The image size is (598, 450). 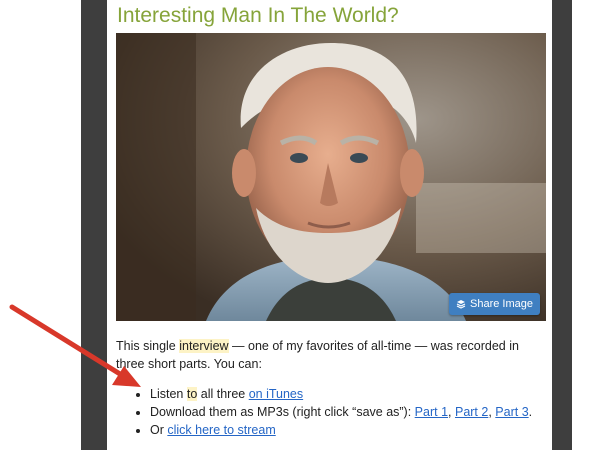 What do you see at coordinates (355, 394) in the screenshot?
I see `list-item-itunes: Listen to all three on iTunes` at bounding box center [355, 394].